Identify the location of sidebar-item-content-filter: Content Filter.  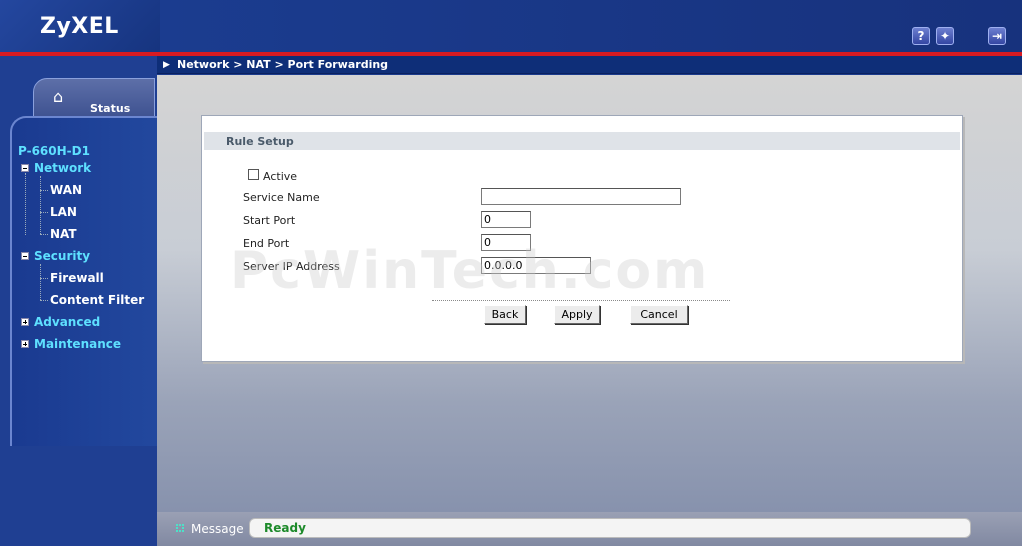
(97, 300).